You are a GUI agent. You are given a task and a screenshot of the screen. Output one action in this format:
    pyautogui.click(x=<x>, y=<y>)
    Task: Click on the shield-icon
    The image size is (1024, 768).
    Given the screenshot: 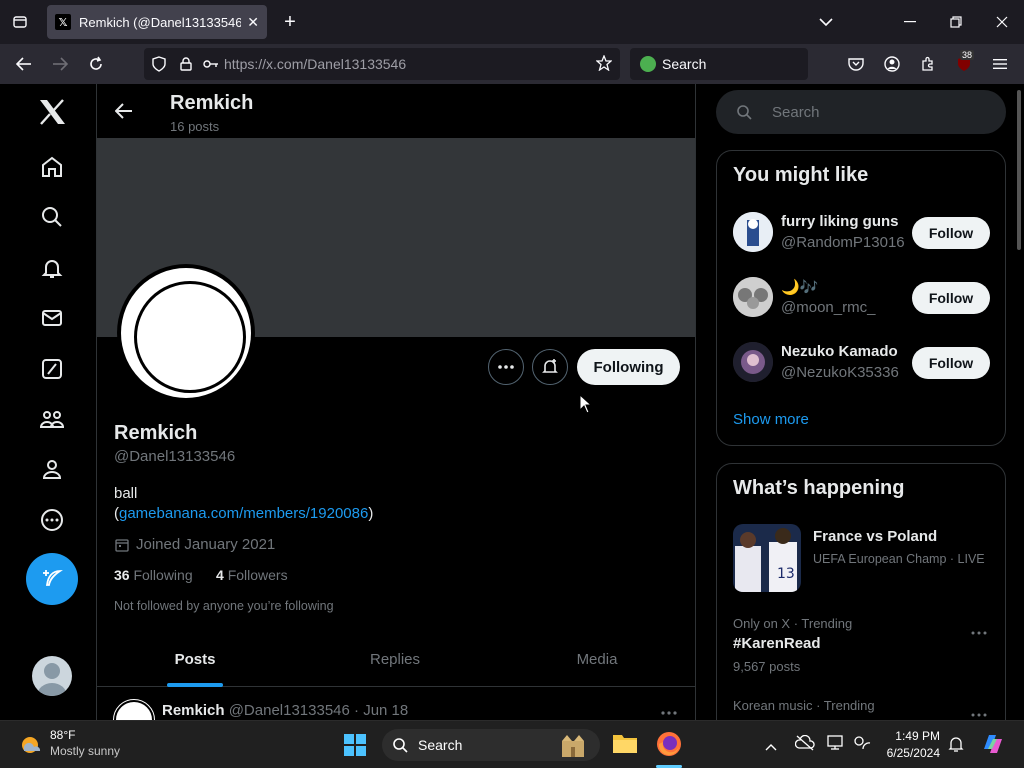 What is the action you would take?
    pyautogui.click(x=159, y=64)
    